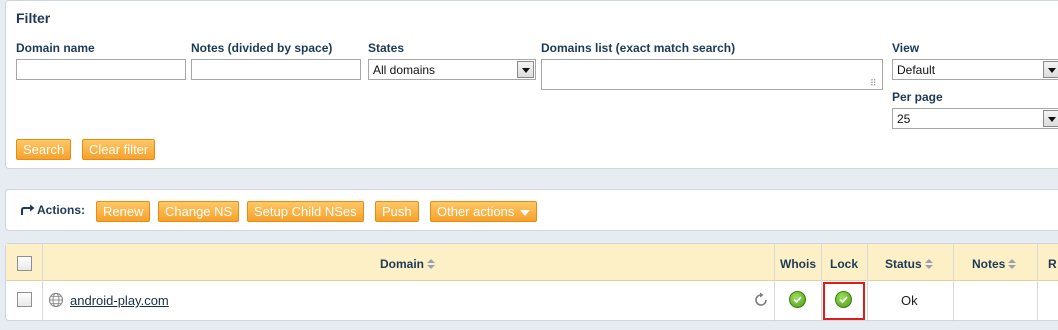  I want to click on forward-arrow-icon, so click(28, 209).